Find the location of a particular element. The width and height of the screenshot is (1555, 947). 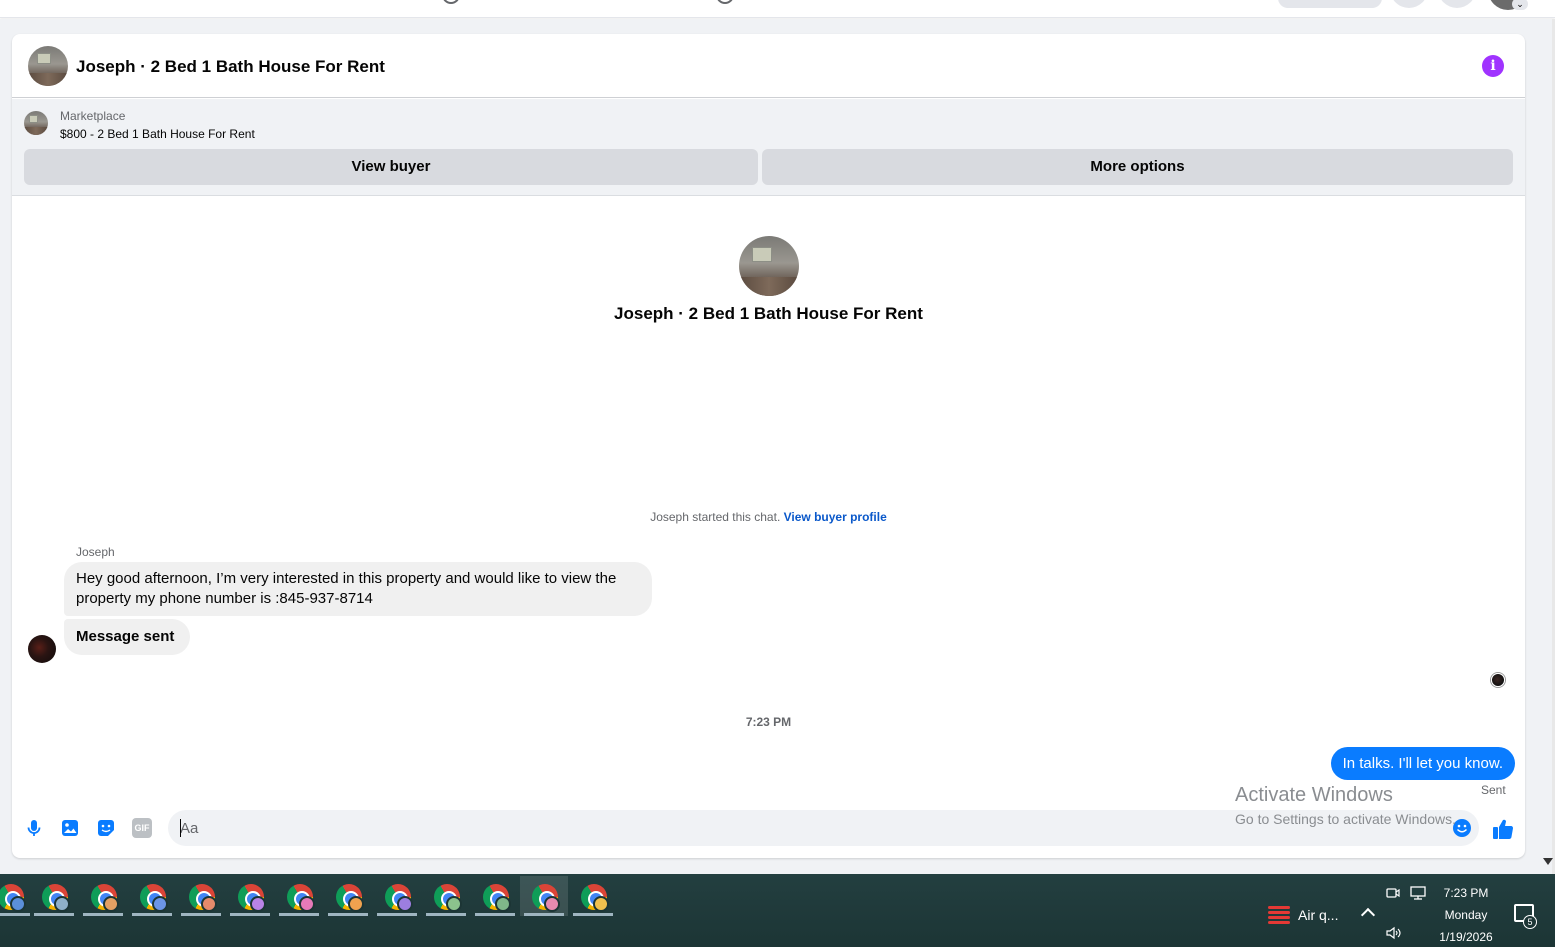

conversation-title: Joseph · 2 Bed 1 Bath House For Rent is located at coordinates (230, 67).